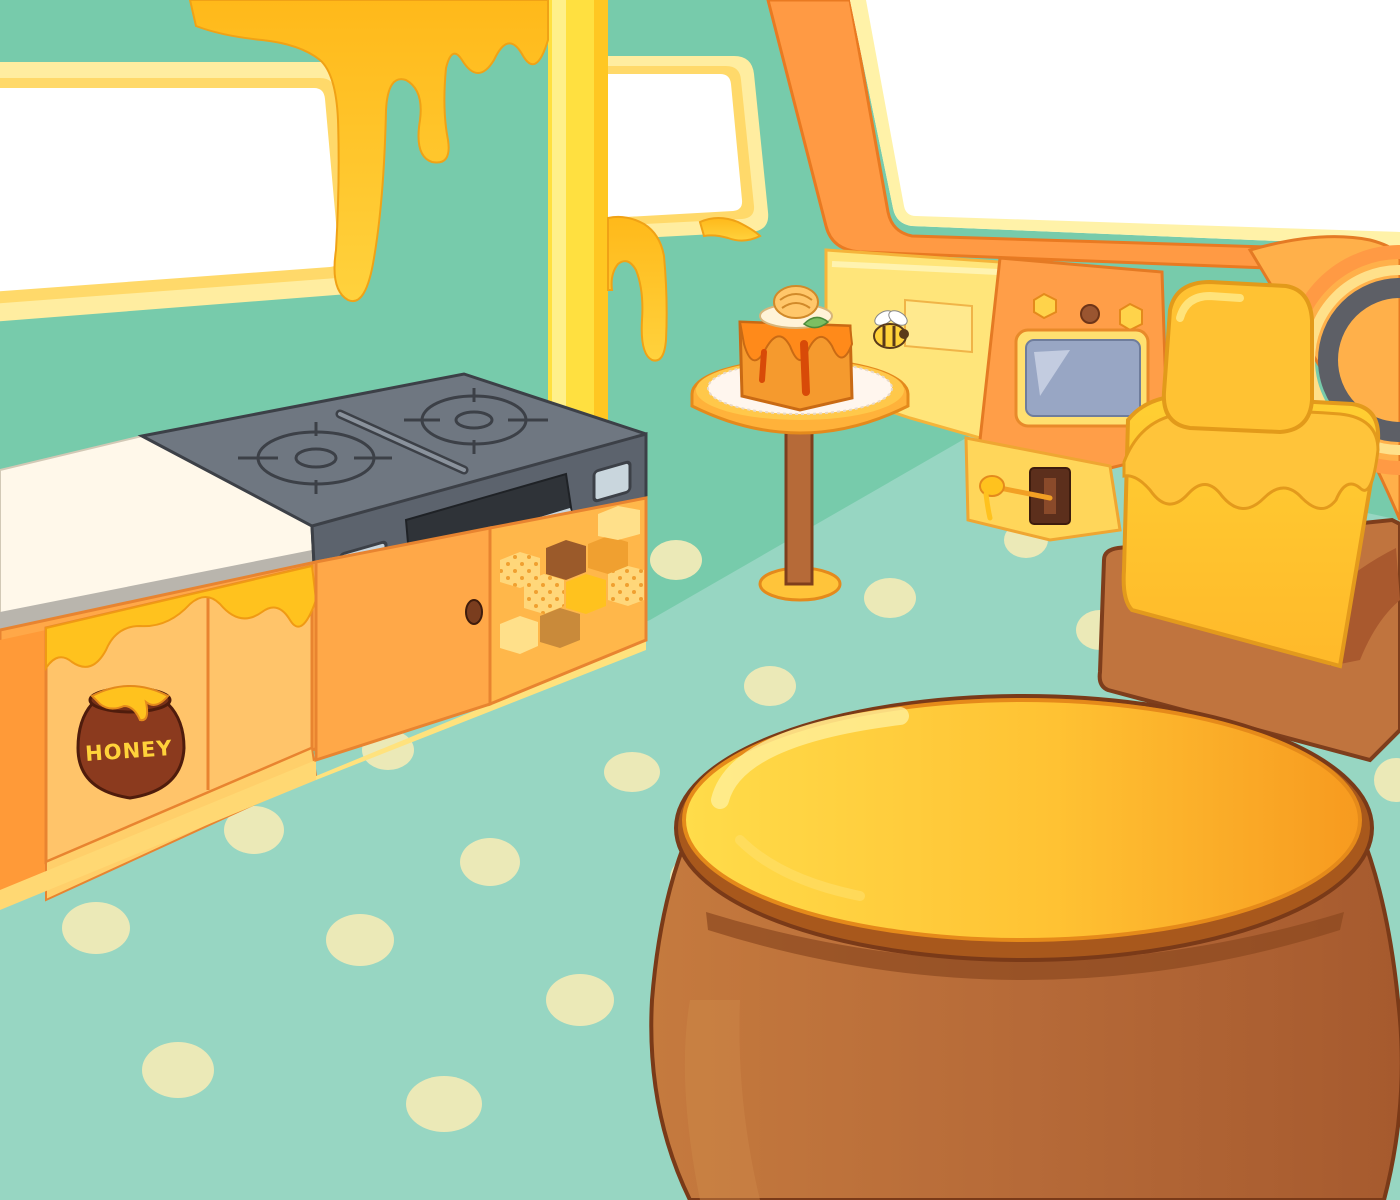 This screenshot has width=1400, height=1200. What do you see at coordinates (1090, 314) in the screenshot?
I see `knob-icon` at bounding box center [1090, 314].